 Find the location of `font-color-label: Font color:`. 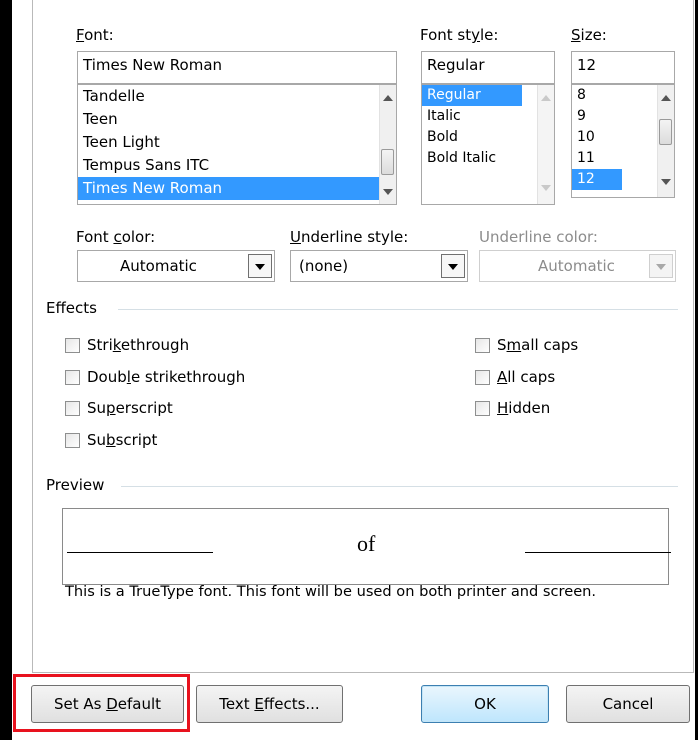

font-color-label: Font color: is located at coordinates (116, 237).